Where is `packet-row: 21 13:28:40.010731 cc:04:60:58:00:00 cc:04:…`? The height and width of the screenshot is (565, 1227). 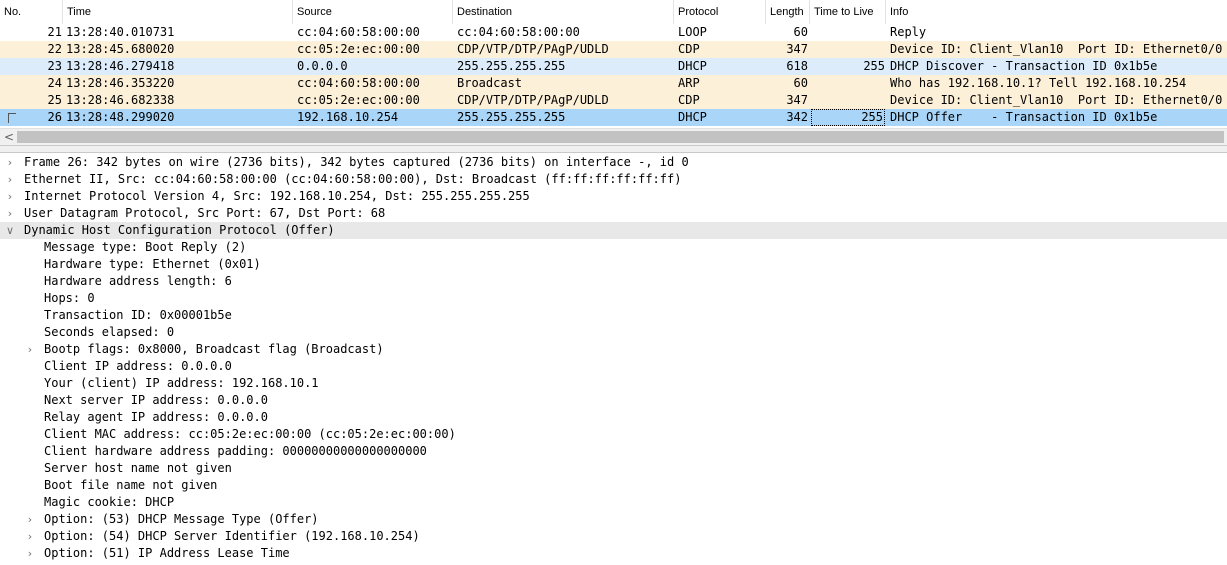 packet-row: 21 13:28:40.010731 cc:04:60:58:00:00 cc:04:… is located at coordinates (613, 32).